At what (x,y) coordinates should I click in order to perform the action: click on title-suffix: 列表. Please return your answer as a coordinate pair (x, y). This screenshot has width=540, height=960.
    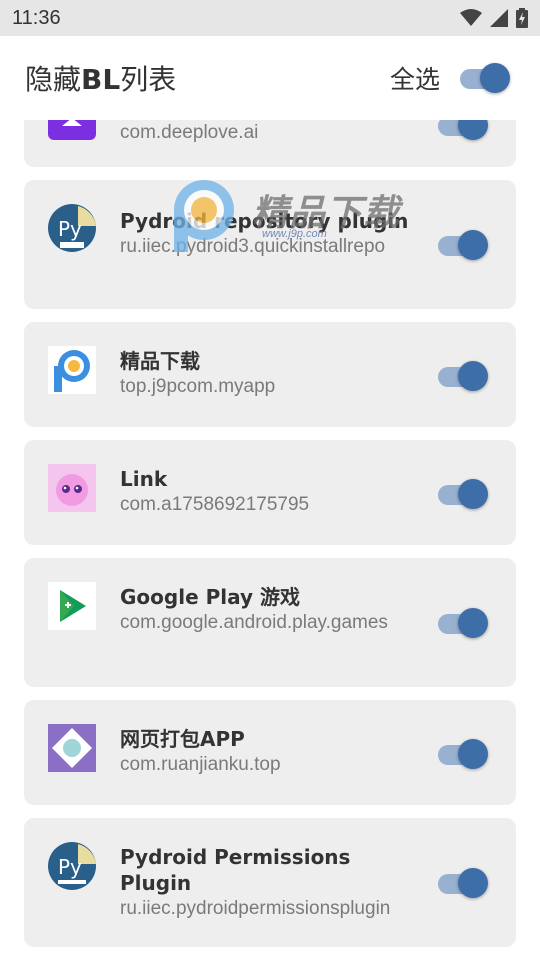
    Looking at the image, I should click on (148, 79).